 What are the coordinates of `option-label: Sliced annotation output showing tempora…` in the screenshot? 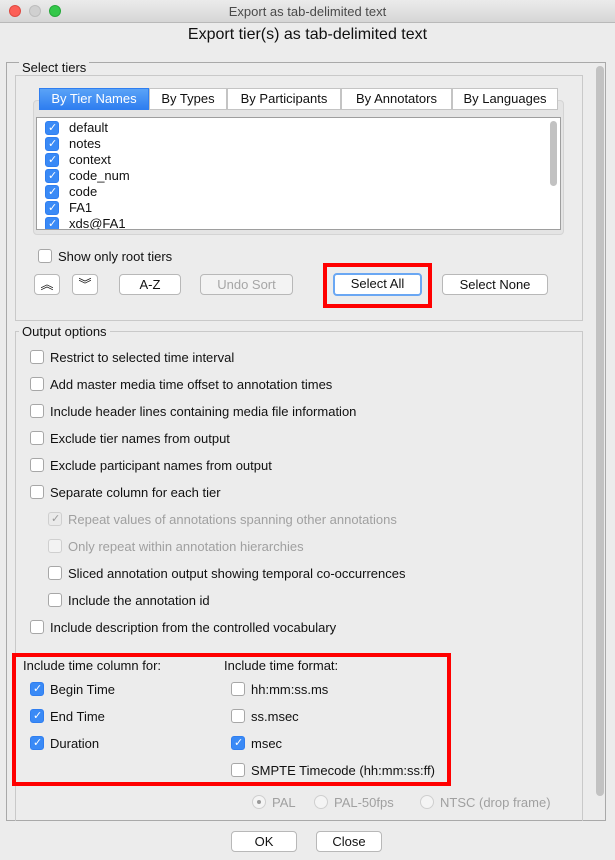 It's located at (237, 573).